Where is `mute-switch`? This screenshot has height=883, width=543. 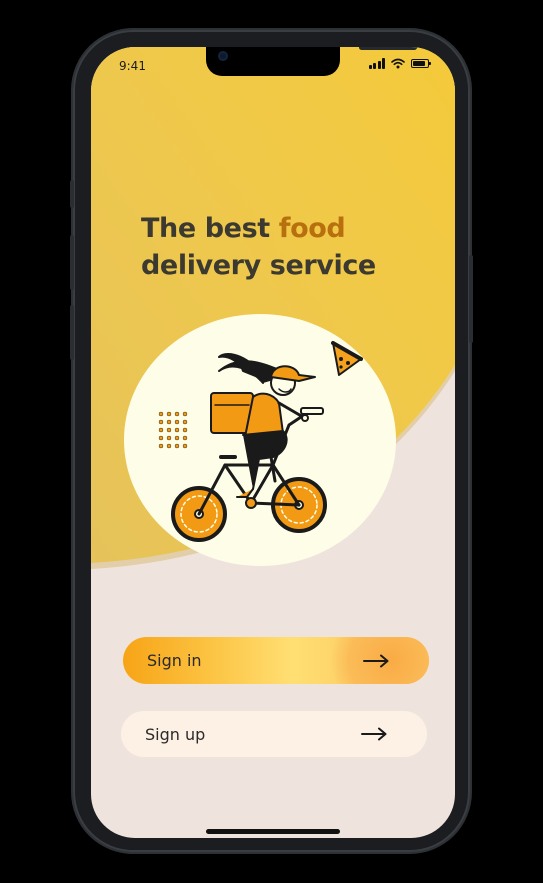 mute-switch is located at coordinates (72, 194).